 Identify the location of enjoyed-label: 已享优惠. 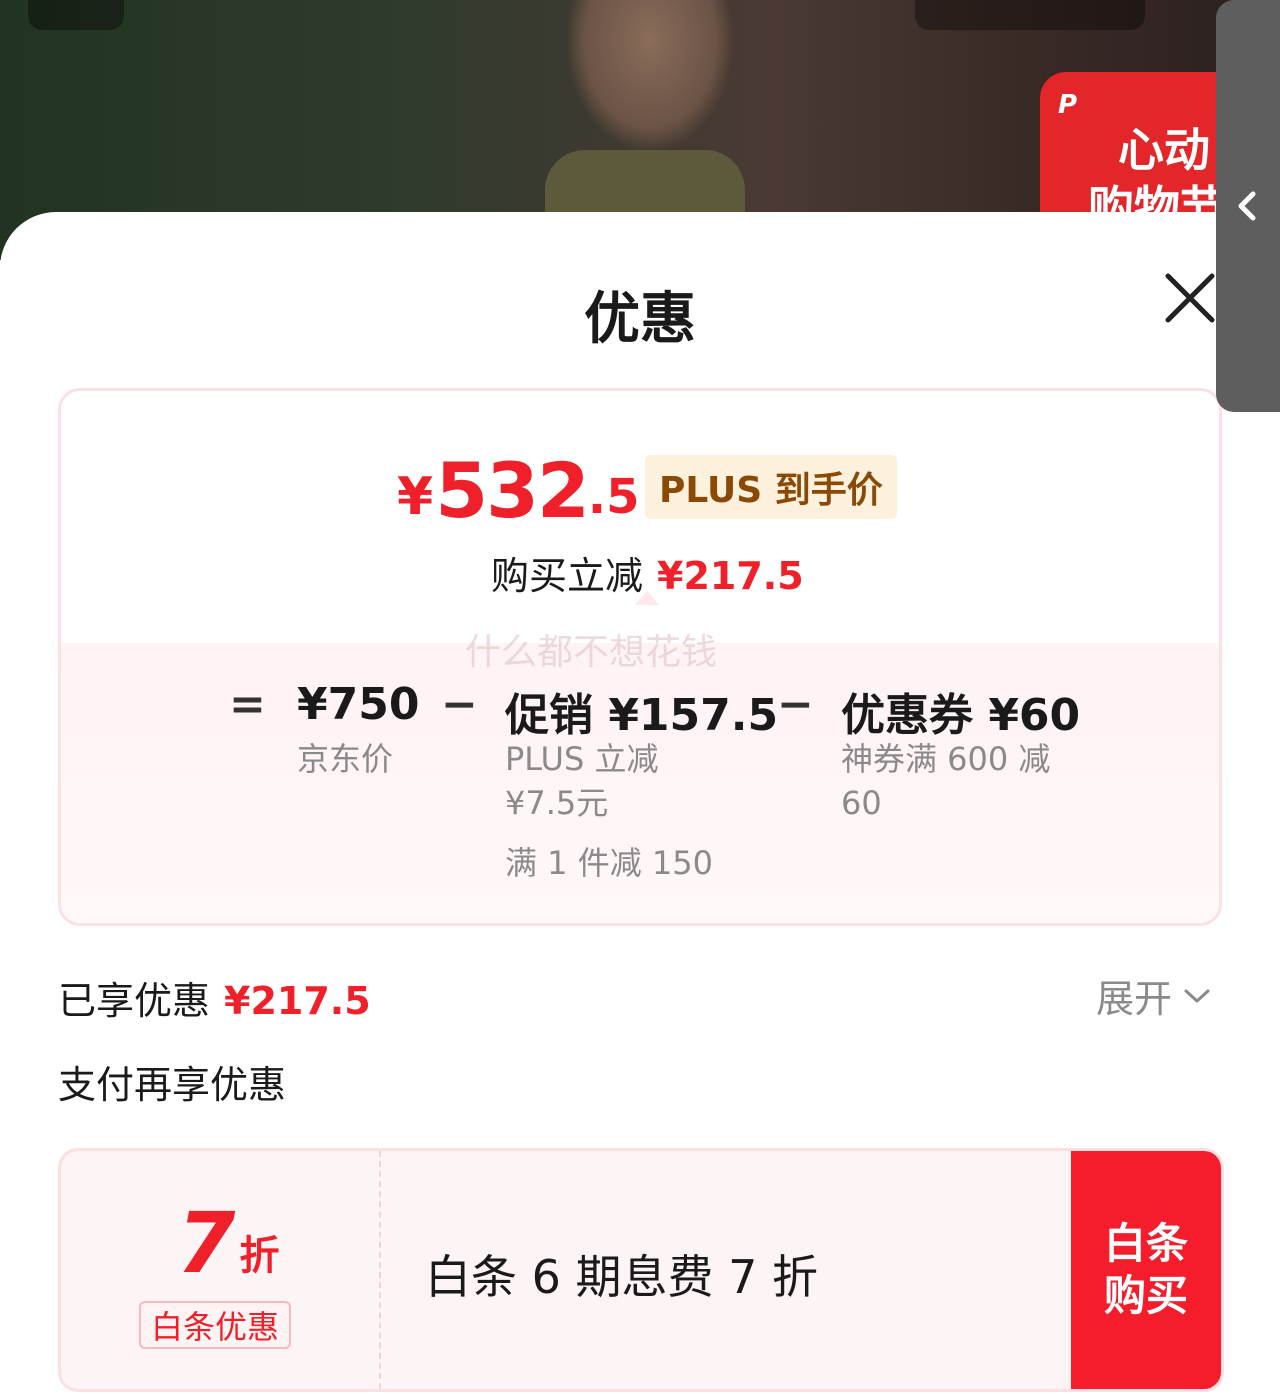
(134, 1001).